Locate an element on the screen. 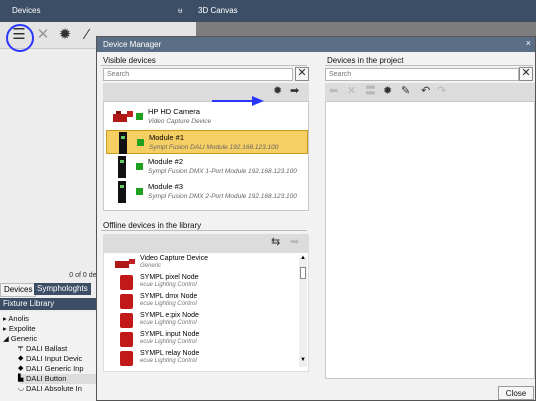  transfer-icon: ⇆ is located at coordinates (275, 242).